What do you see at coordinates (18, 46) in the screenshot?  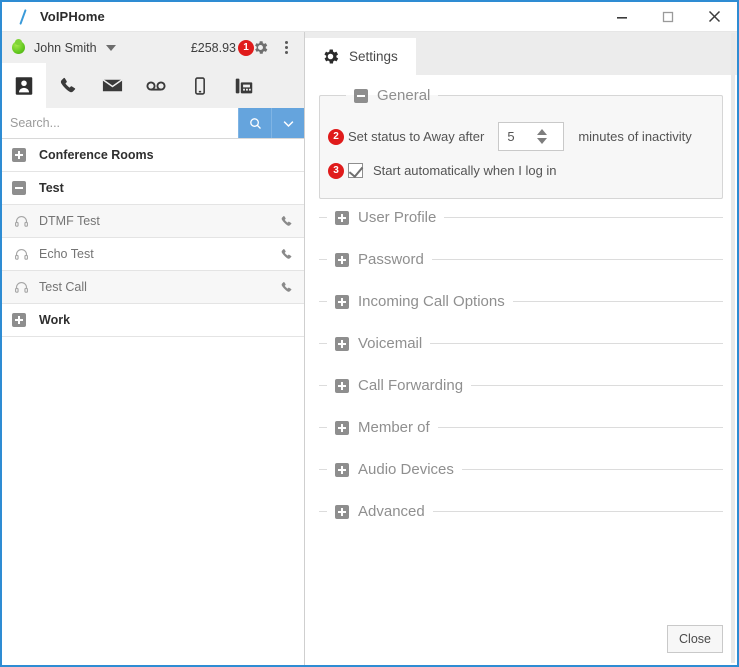 I see `presence-status-icon` at bounding box center [18, 46].